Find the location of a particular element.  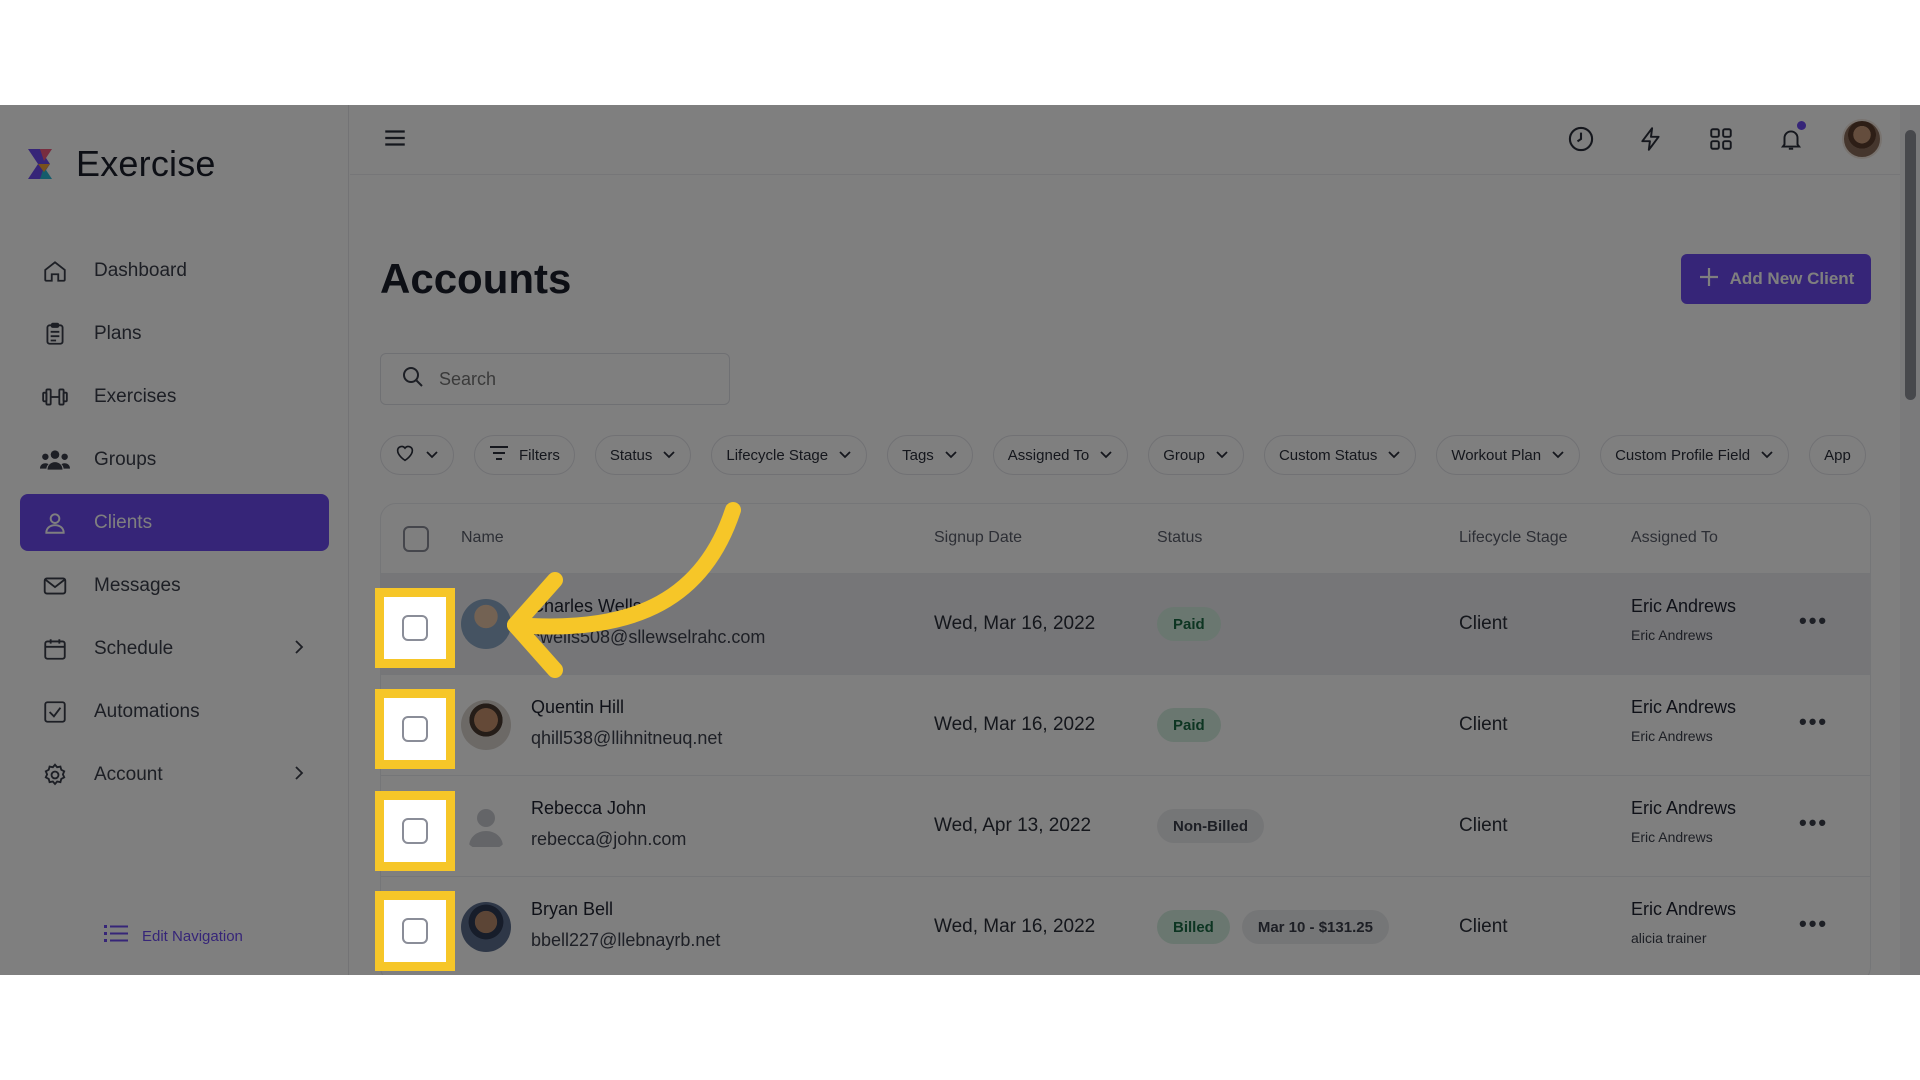

app-logo: Exercise is located at coordinates (120, 164).